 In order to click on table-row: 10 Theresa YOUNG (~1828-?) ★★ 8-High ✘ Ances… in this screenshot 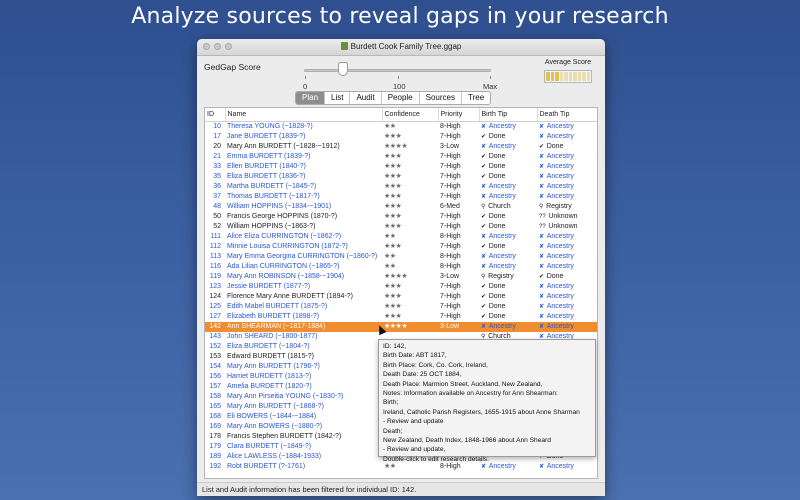, I will do `click(401, 127)`.